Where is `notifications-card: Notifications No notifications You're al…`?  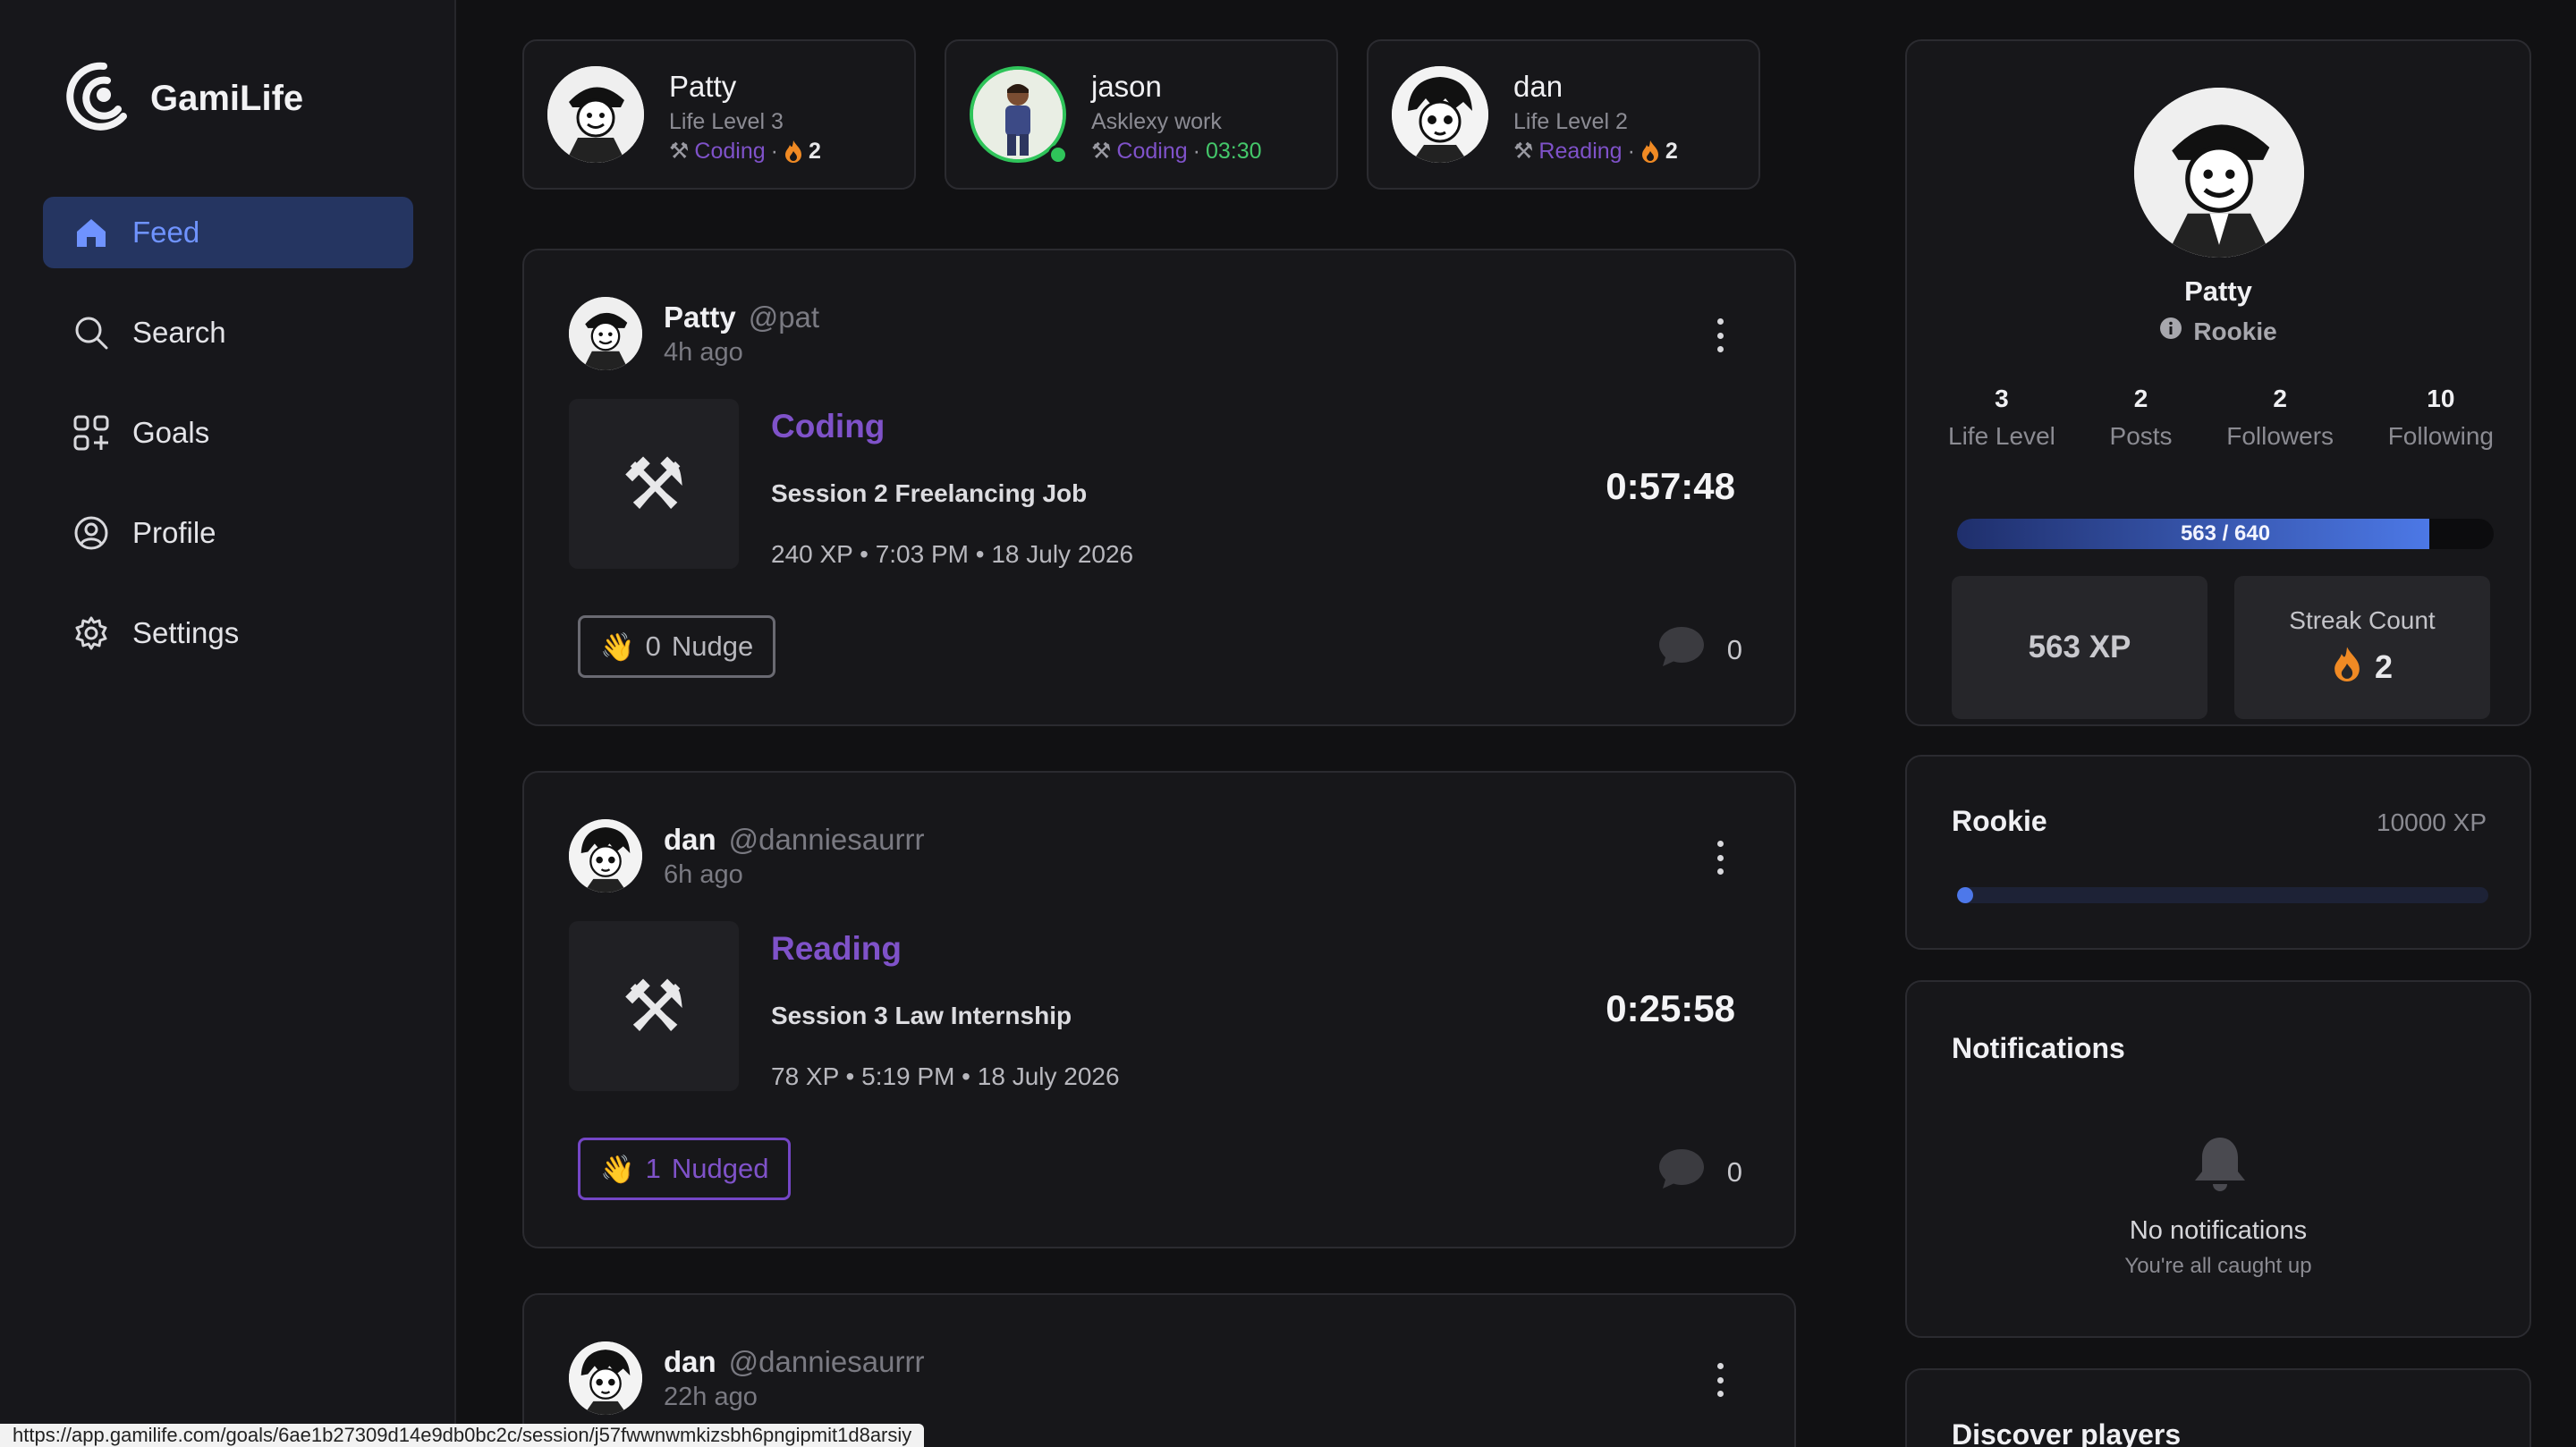 notifications-card: Notifications No notifications You're al… is located at coordinates (2218, 1159).